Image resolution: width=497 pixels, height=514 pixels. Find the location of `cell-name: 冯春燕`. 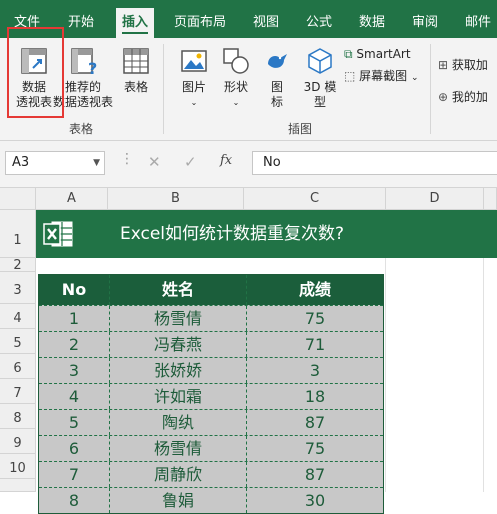

cell-name: 冯春燕 is located at coordinates (178, 344).